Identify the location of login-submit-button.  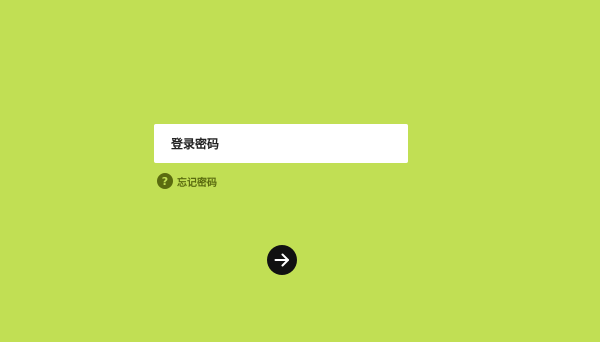
(282, 260).